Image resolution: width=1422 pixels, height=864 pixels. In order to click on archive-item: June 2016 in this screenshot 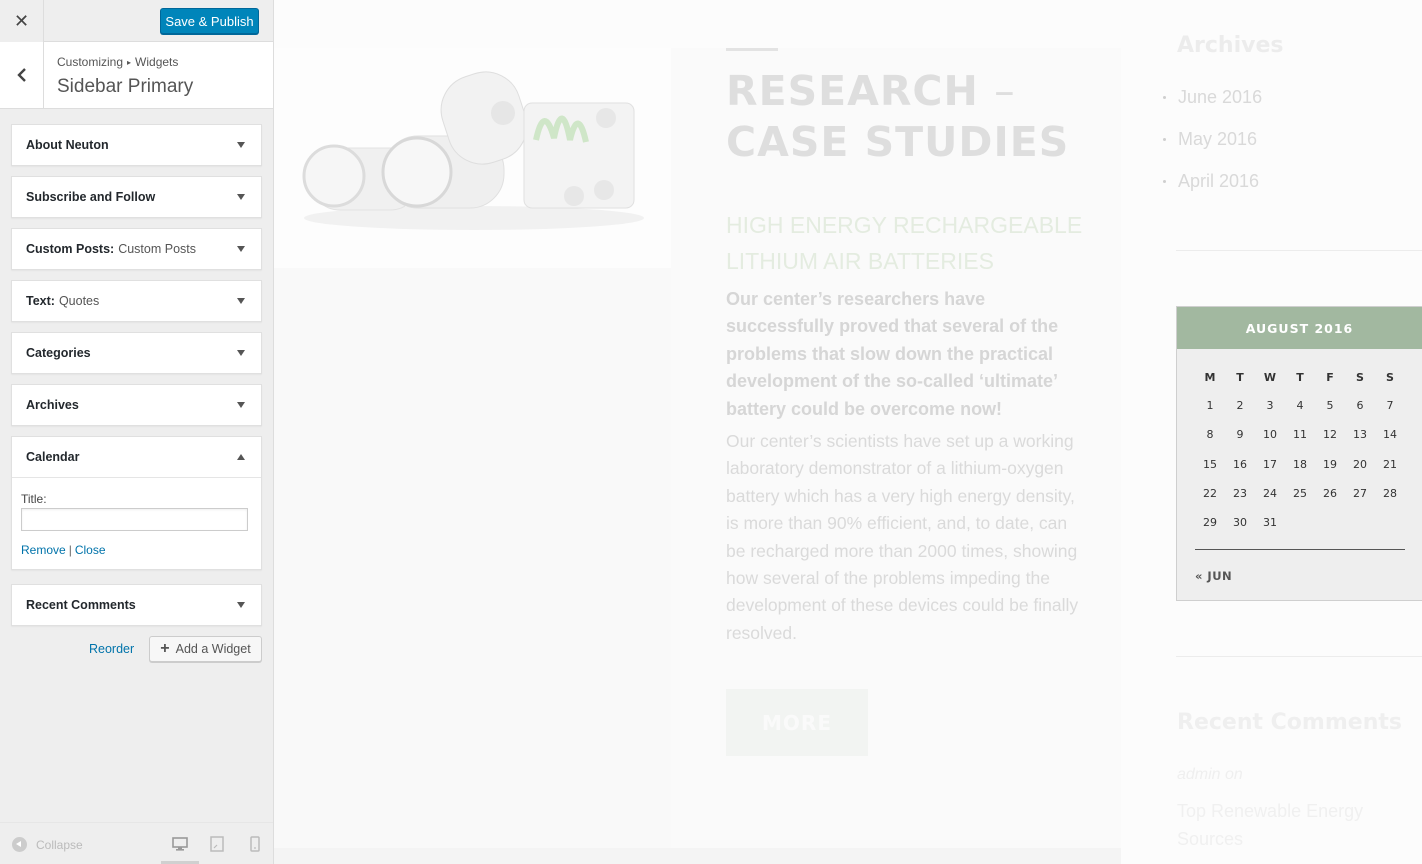, I will do `click(1212, 97)`.